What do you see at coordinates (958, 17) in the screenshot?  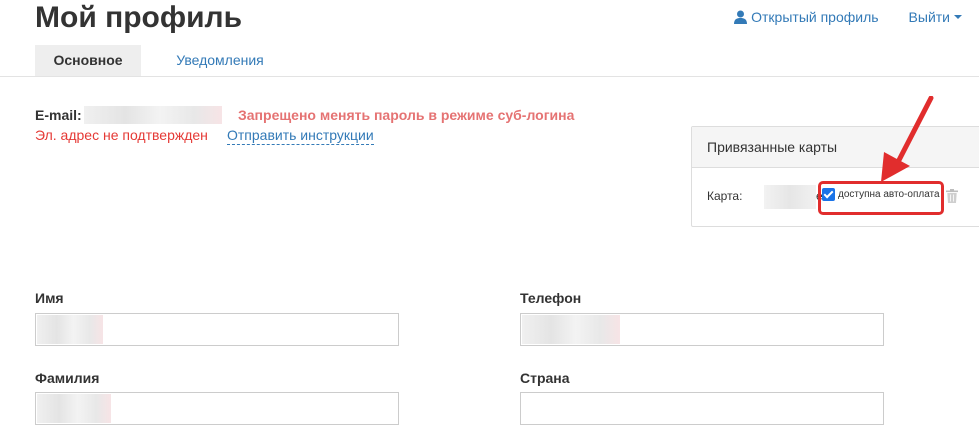 I see `caret-down-icon` at bounding box center [958, 17].